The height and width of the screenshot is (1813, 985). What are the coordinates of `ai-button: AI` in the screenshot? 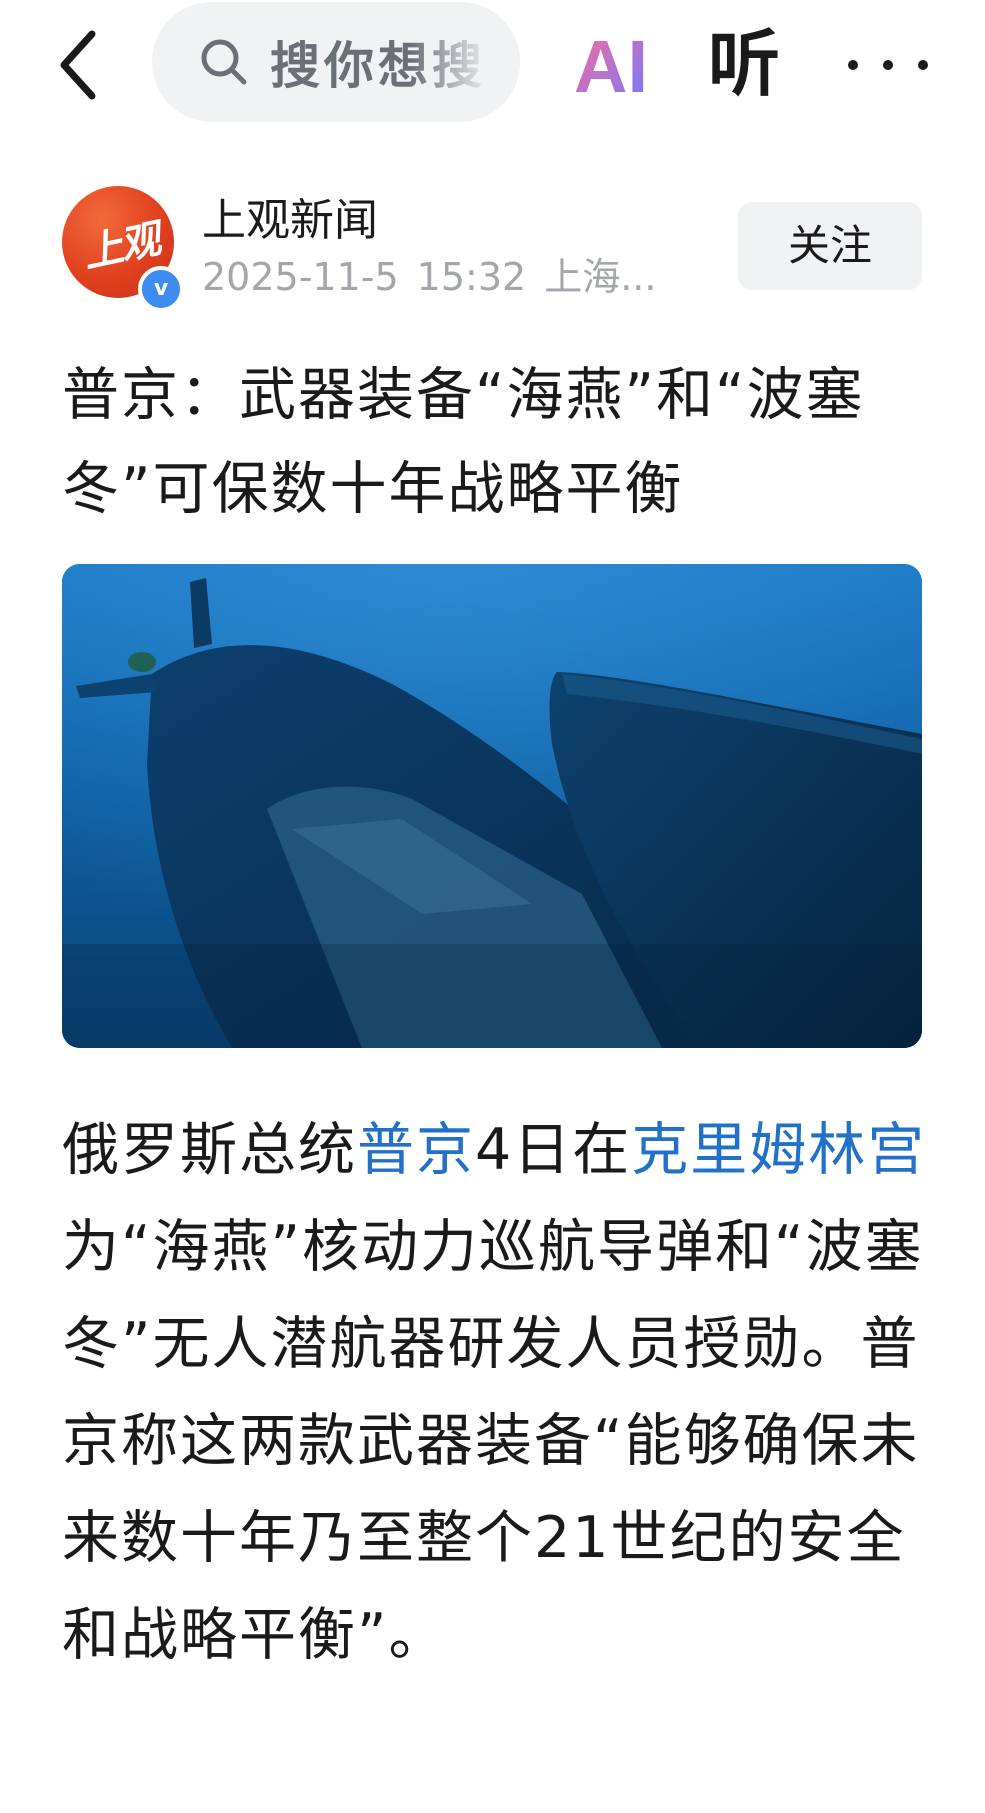 It's located at (614, 64).